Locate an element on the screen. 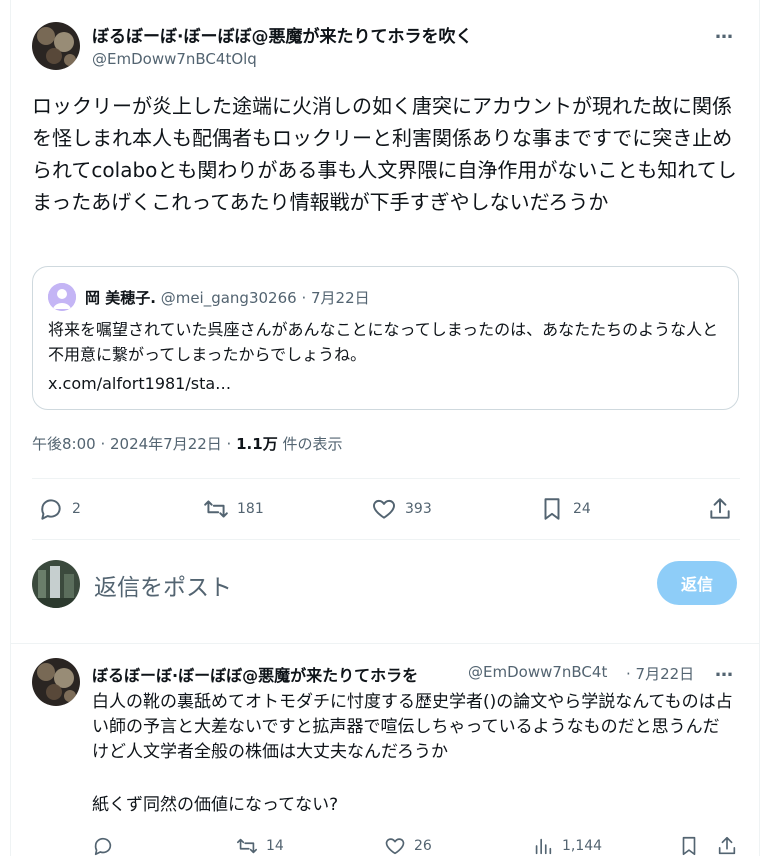 The width and height of the screenshot is (782, 856). reply-repost-button: 14 is located at coordinates (260, 845).